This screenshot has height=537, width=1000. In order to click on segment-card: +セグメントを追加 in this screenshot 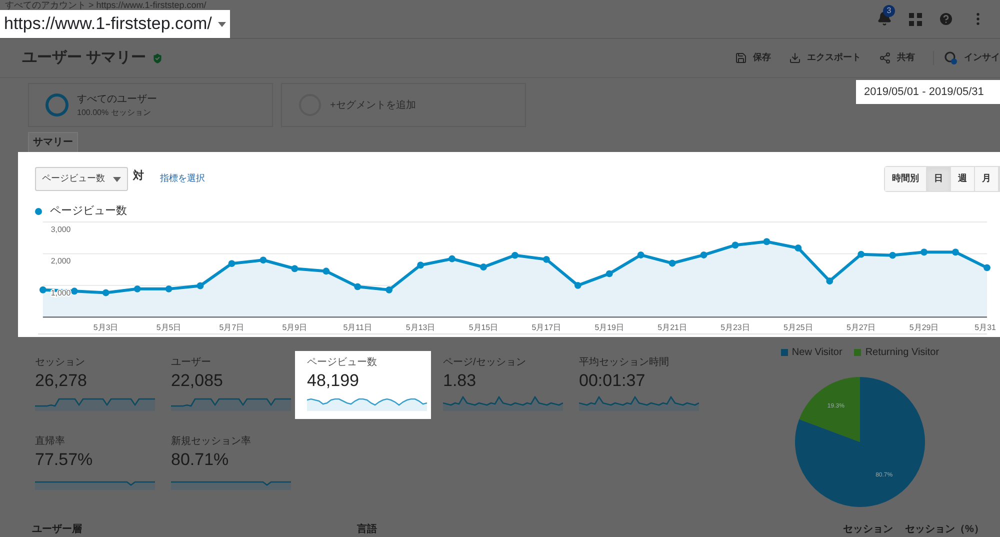, I will do `click(403, 105)`.